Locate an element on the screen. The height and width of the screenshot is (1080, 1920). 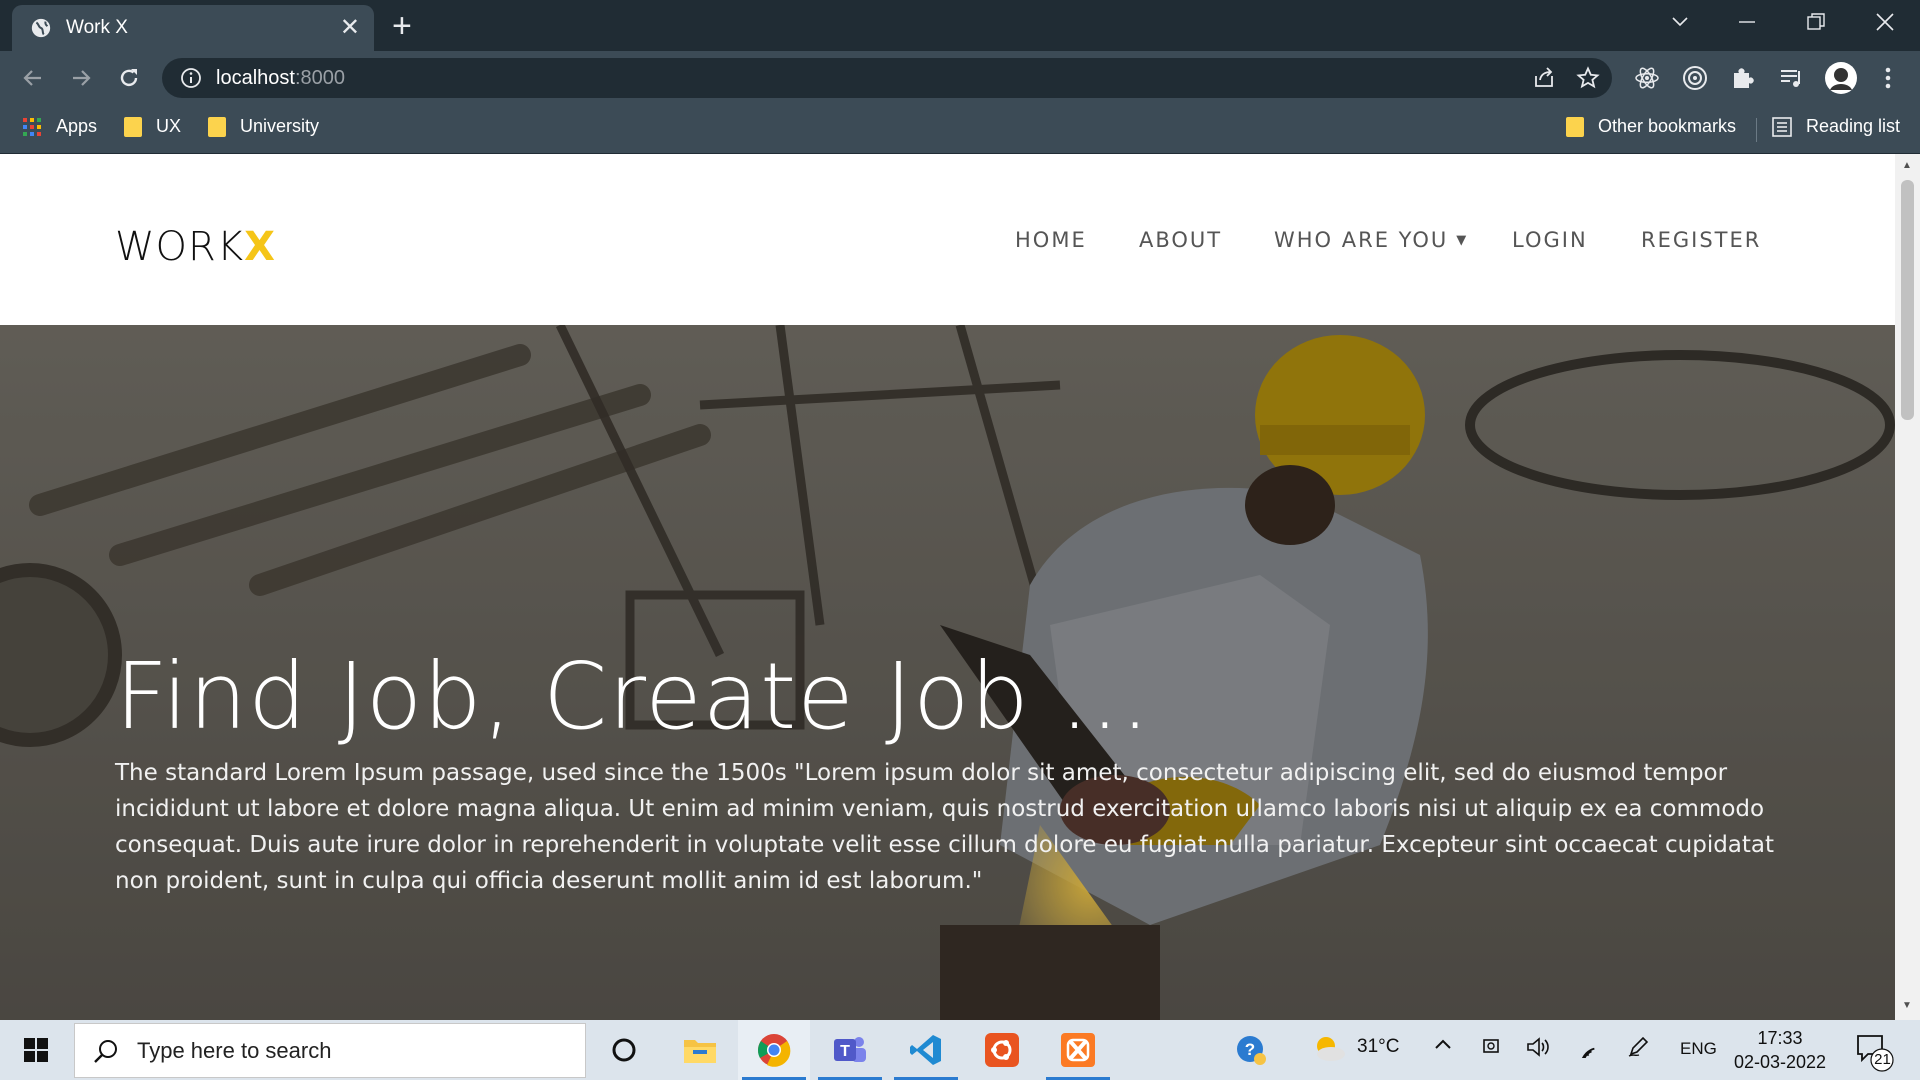
bookmark-divider is located at coordinates (1756, 130).